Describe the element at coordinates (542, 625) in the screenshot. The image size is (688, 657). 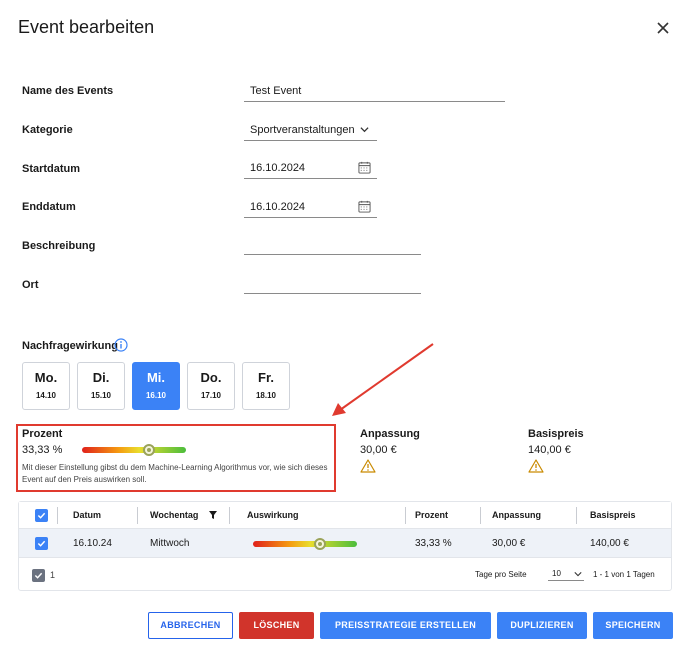
I see `duplicate-button: DUPLIZIEREN` at that location.